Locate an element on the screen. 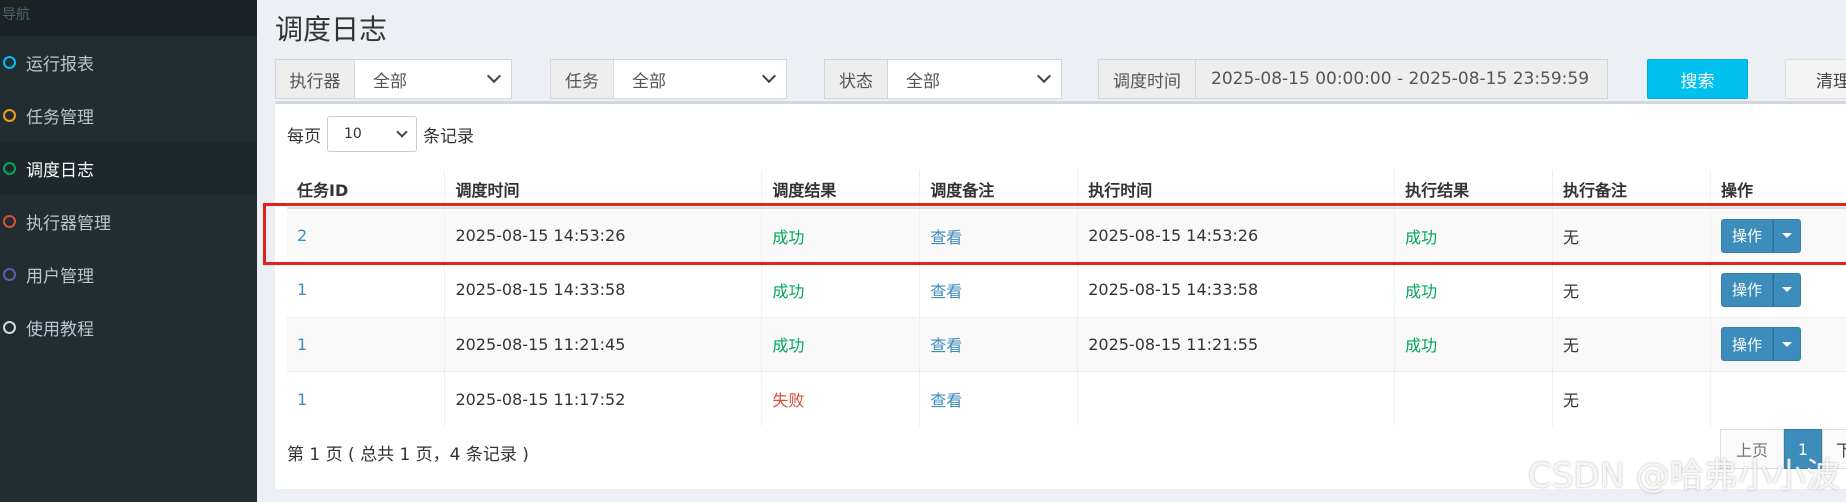 The height and width of the screenshot is (502, 1846). trigger-result: 失败 is located at coordinates (841, 398).